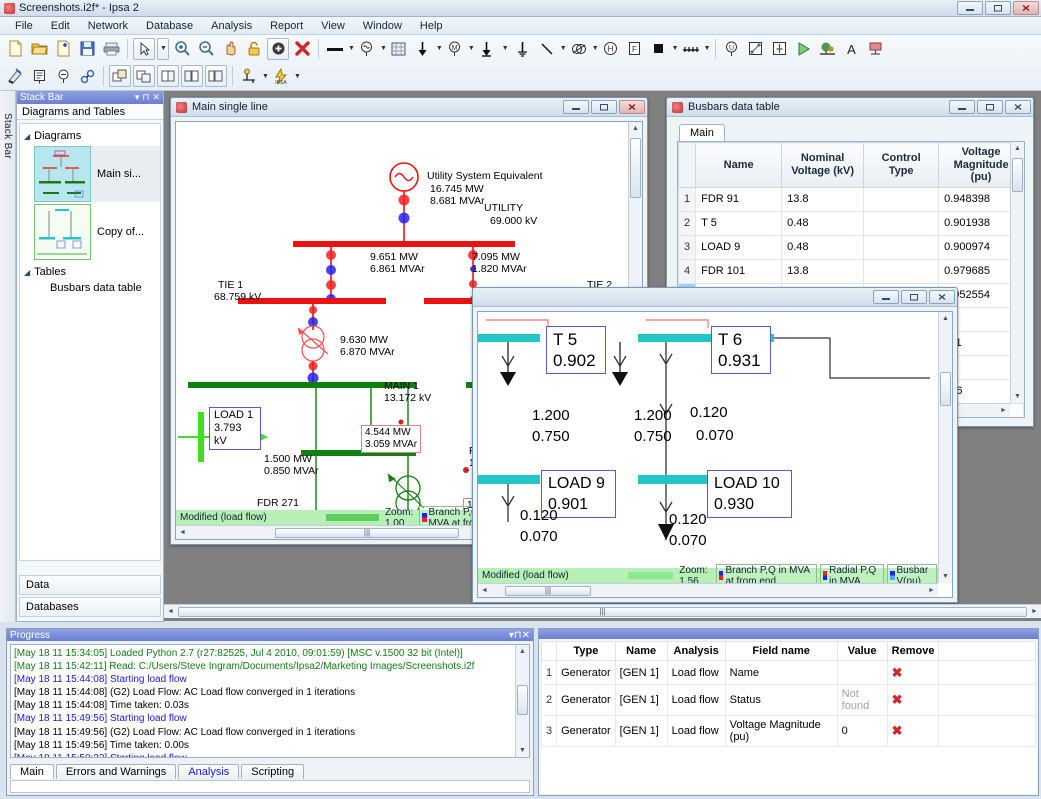 The width and height of the screenshot is (1041, 799). Describe the element at coordinates (781, 672) in the screenshot. I see `cell-field-name: Name` at that location.